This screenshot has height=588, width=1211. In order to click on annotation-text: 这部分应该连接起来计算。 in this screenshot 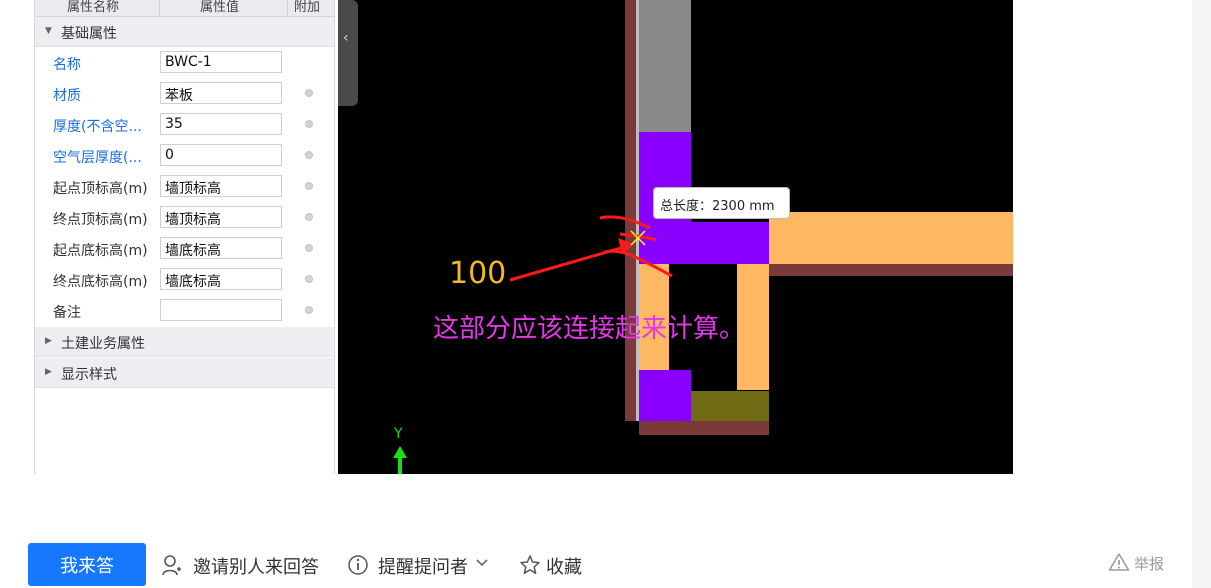, I will do `click(589, 329)`.